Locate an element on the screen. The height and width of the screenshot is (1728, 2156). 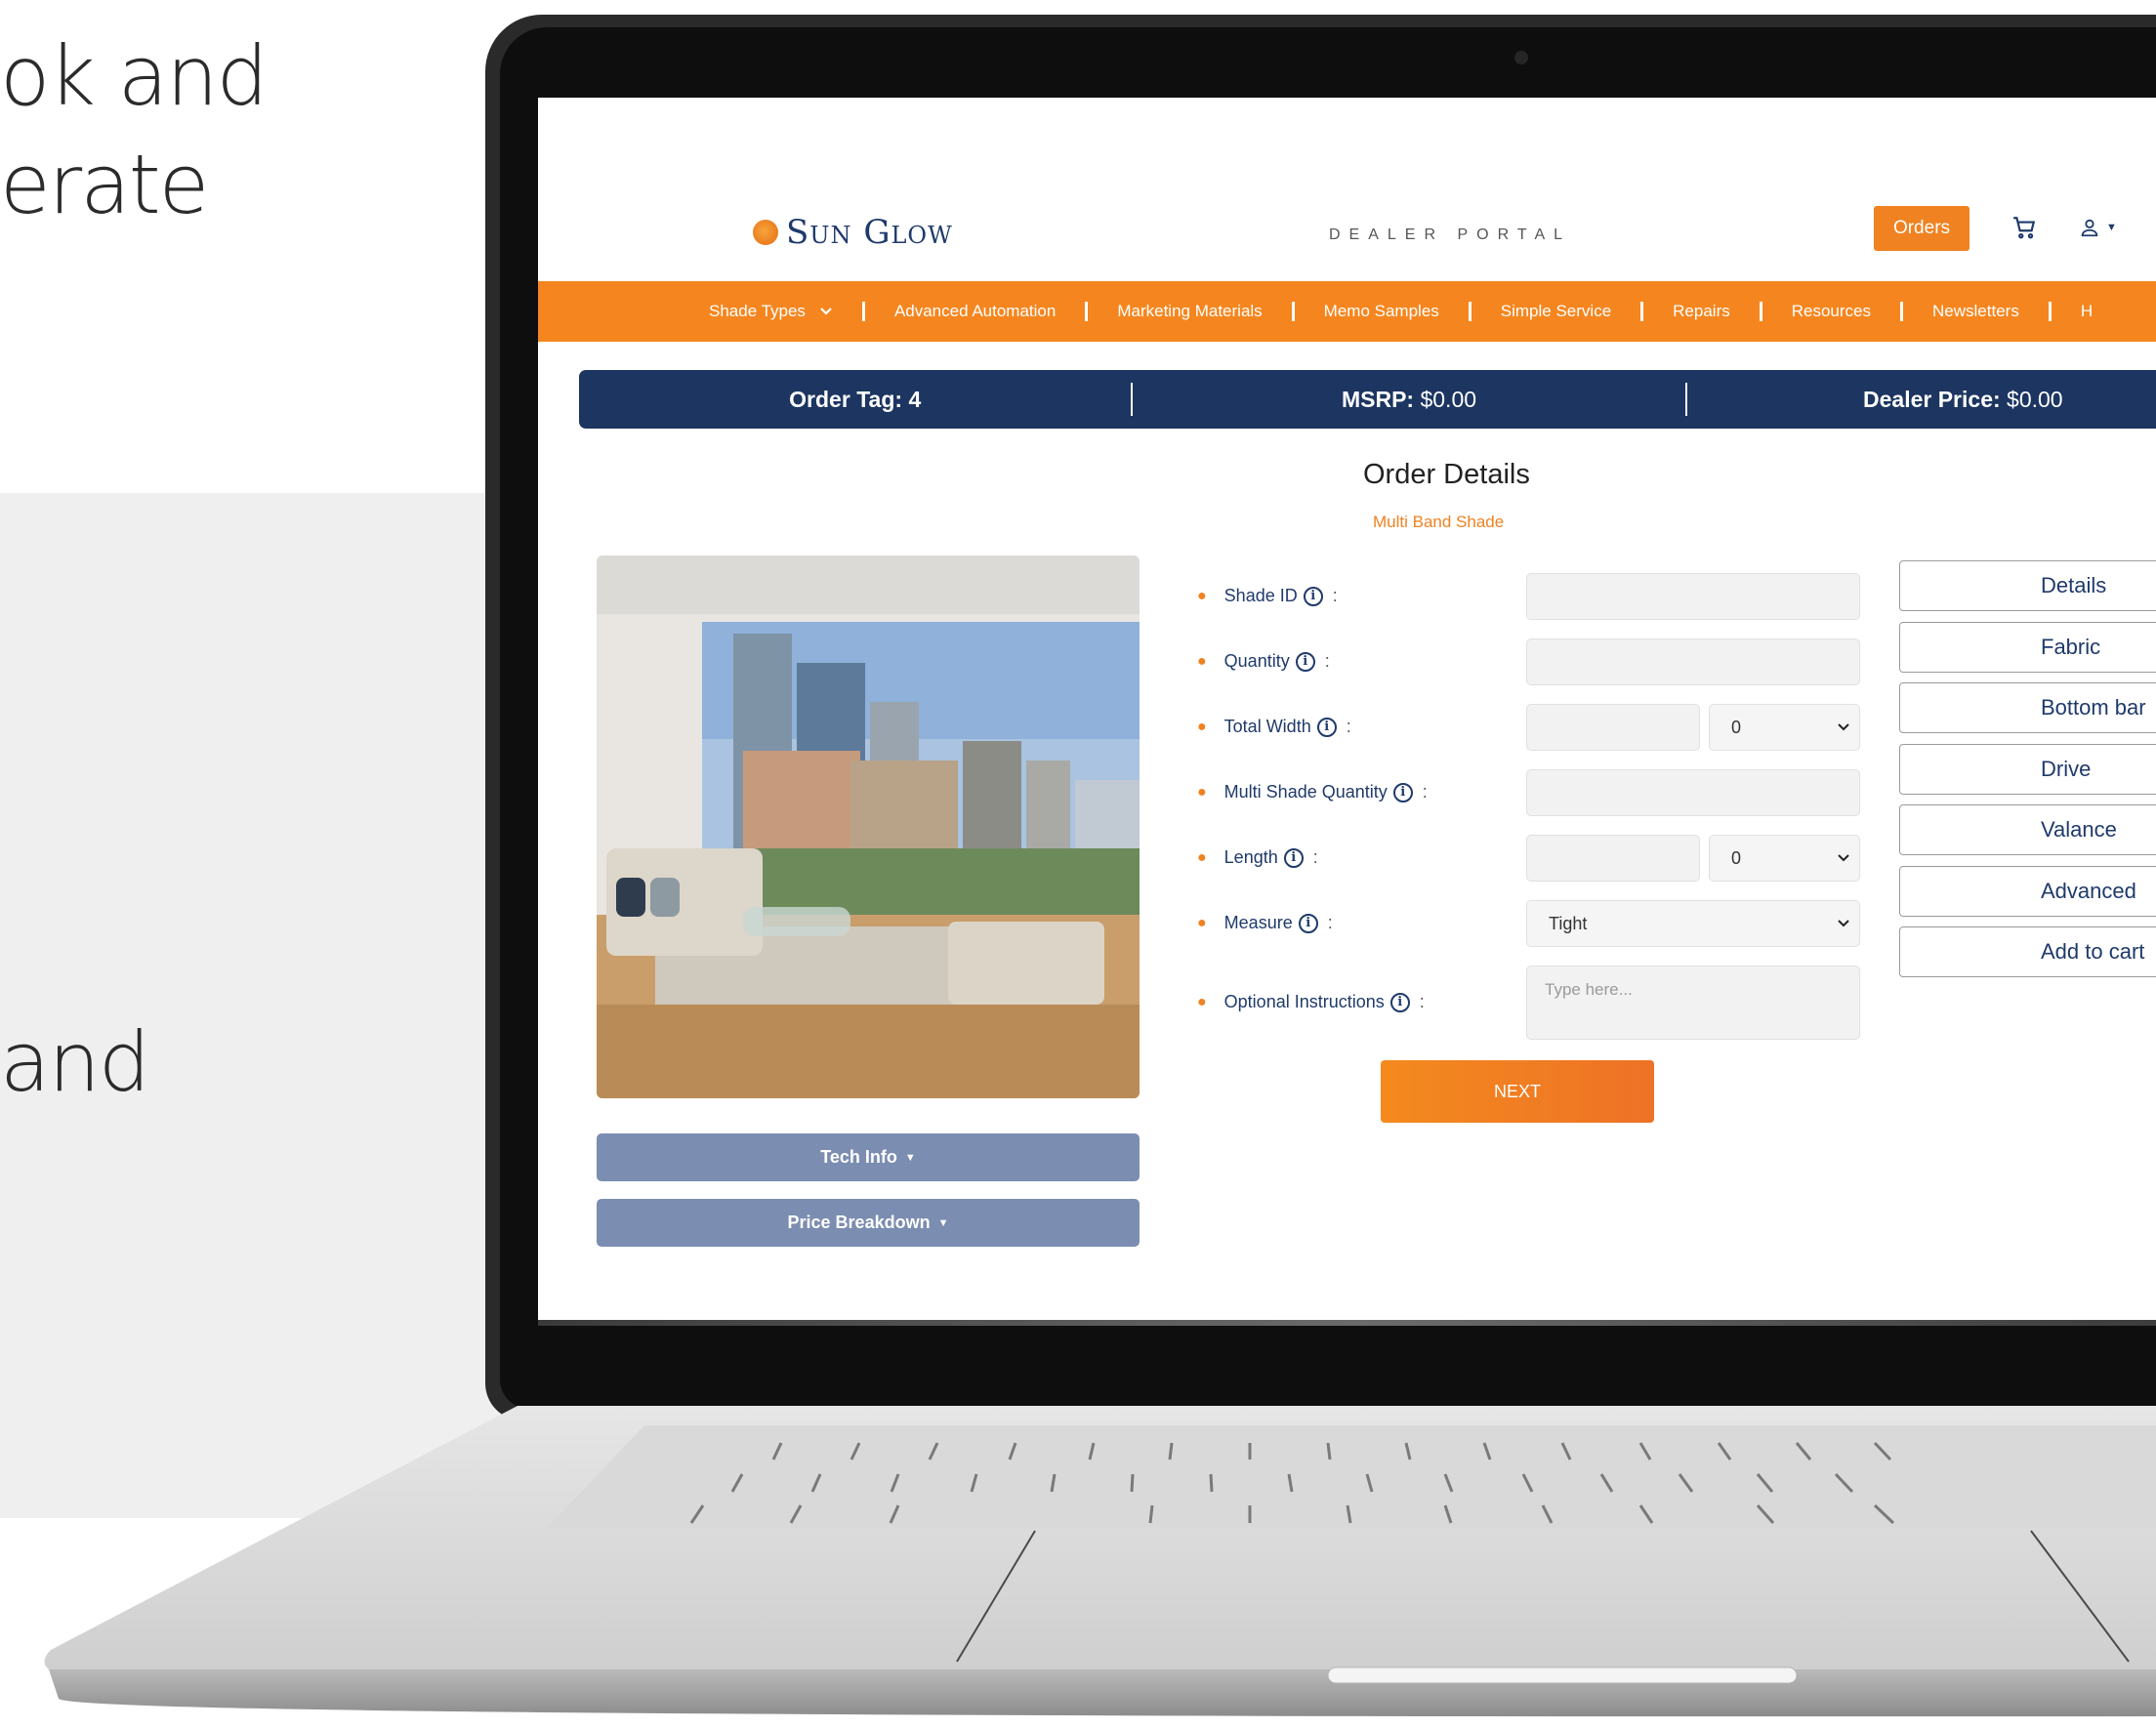
length-input is located at coordinates (1613, 858).